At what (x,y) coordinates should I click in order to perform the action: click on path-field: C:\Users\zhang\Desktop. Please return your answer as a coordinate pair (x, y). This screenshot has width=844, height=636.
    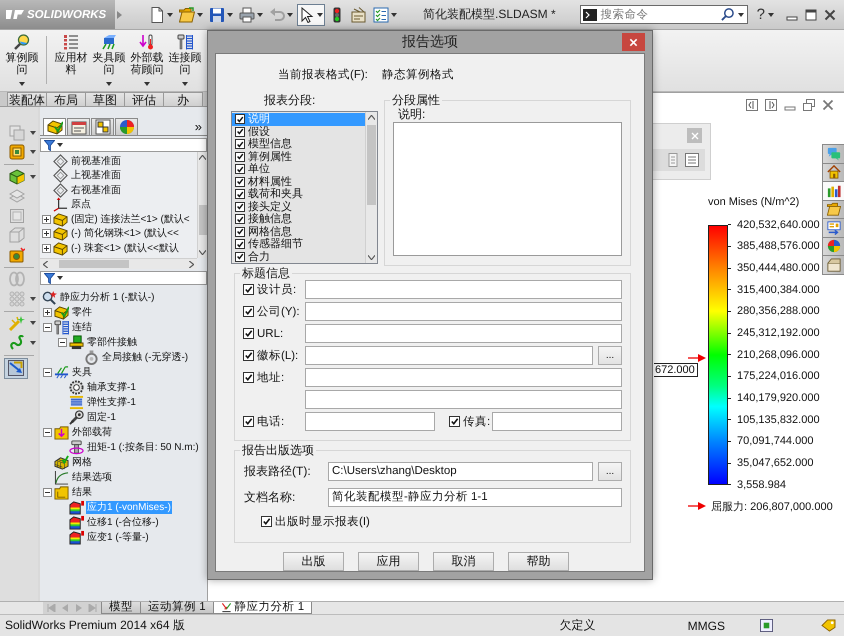
    Looking at the image, I should click on (460, 471).